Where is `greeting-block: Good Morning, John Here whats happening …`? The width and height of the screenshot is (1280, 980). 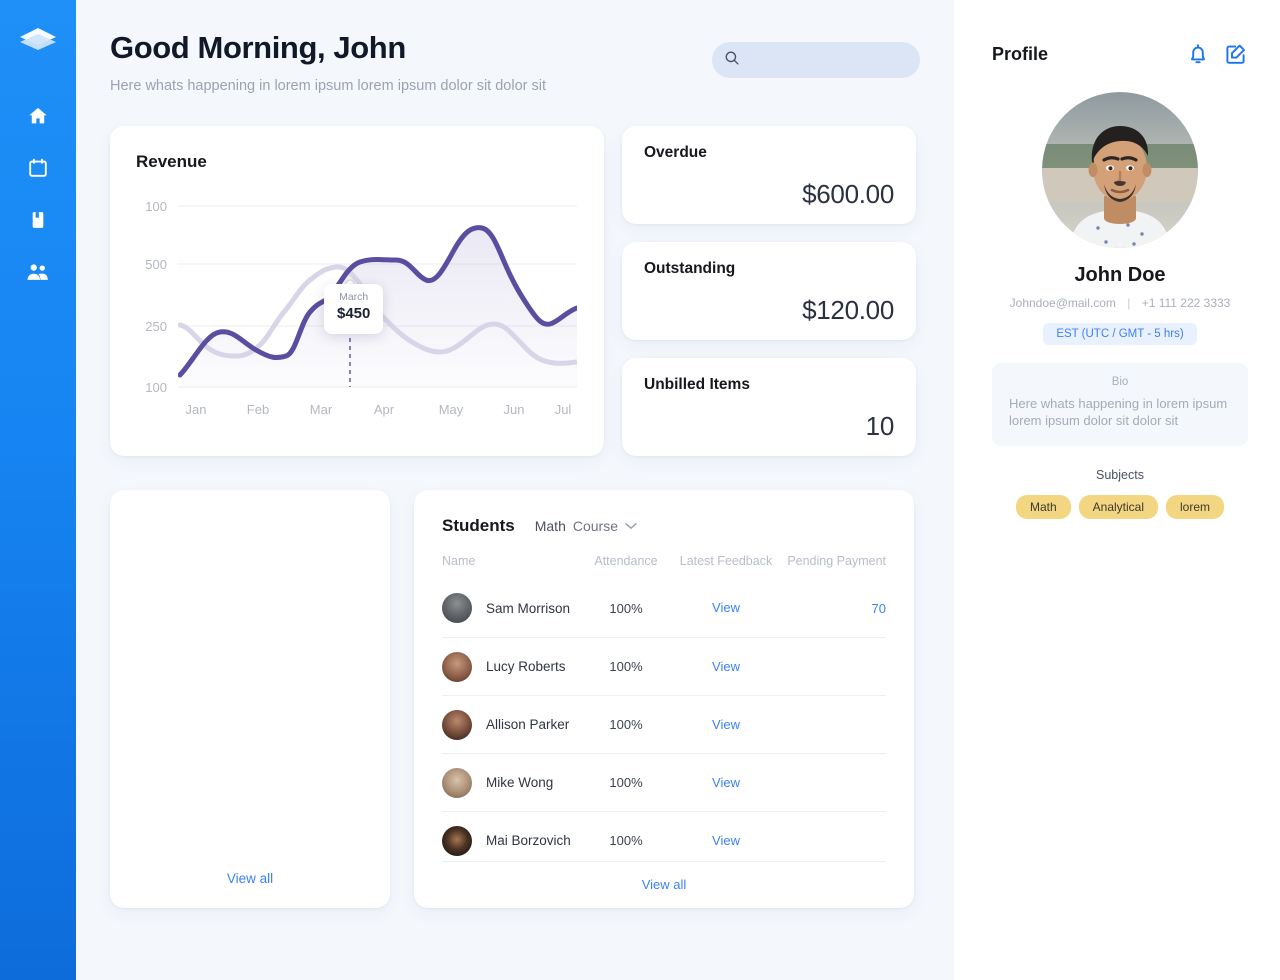
greeting-block: Good Morning, John Here whats happening … is located at coordinates (328, 62).